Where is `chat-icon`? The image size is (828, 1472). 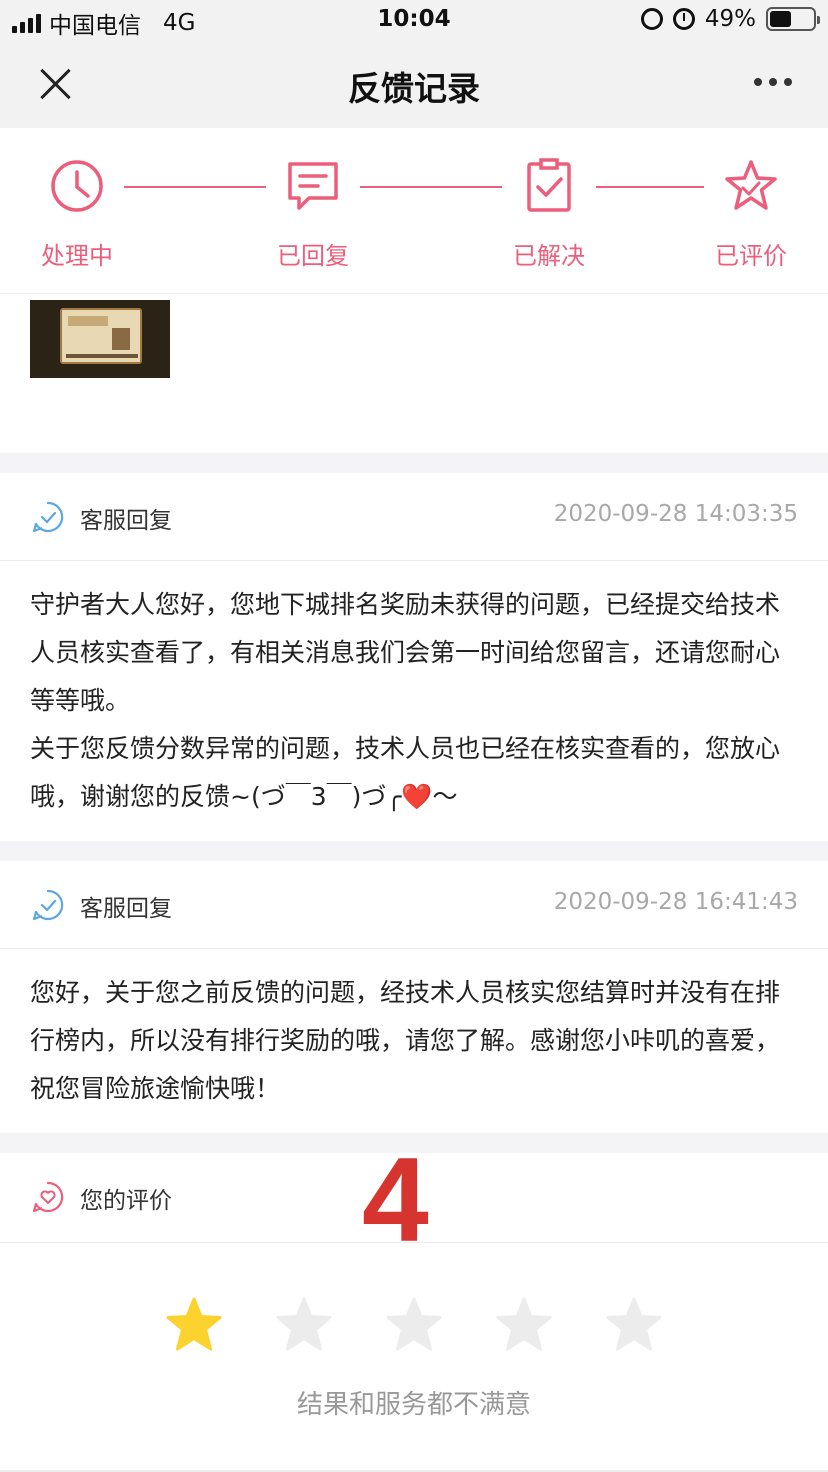
chat-icon is located at coordinates (313, 186).